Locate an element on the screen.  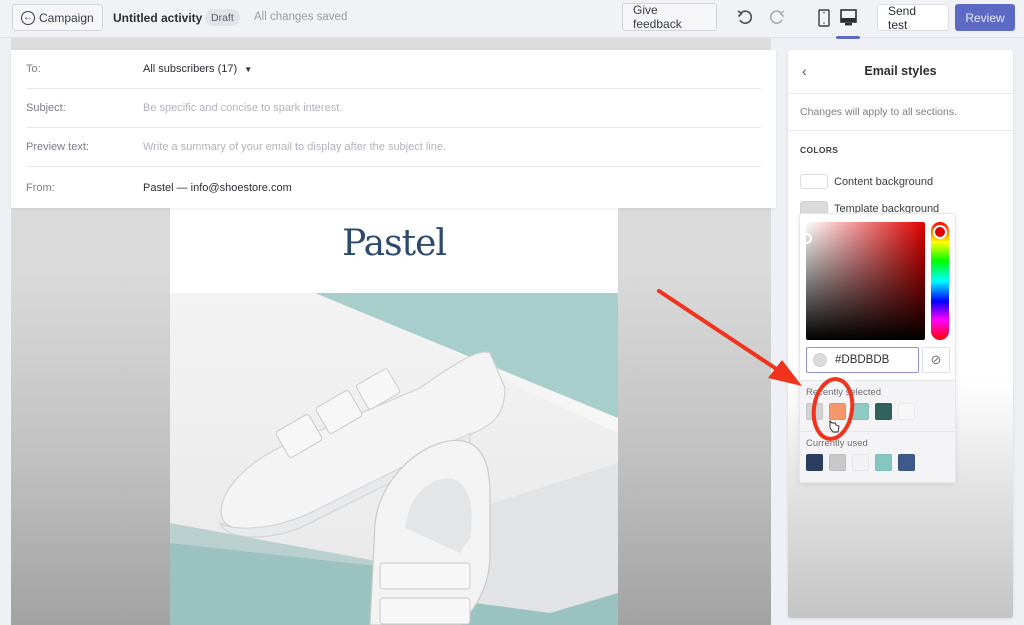
currently-used-swatches is located at coordinates (860, 462).